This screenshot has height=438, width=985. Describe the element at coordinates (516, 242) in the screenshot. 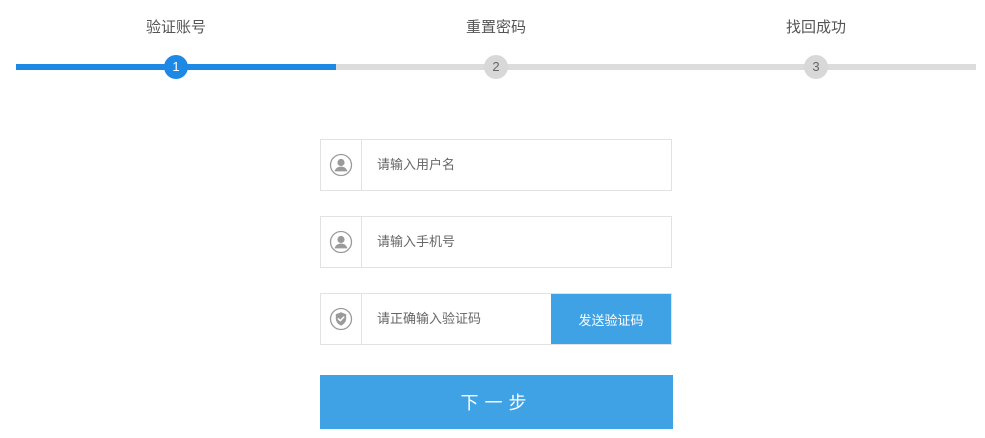

I see `phone-input` at that location.